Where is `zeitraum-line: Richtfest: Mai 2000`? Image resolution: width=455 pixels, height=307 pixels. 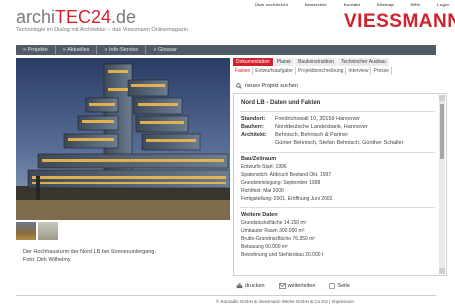
zeitraum-line: Richtfest: Mai 2000 is located at coordinates (262, 191).